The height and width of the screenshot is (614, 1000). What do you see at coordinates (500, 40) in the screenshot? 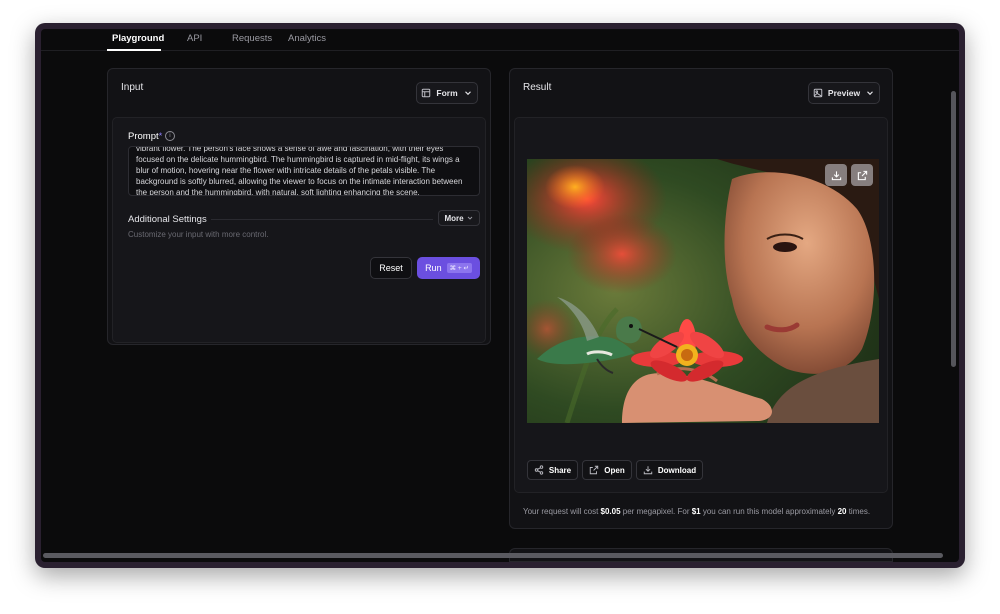
I see `top-navigation: Playground API Requests Analytics` at bounding box center [500, 40].